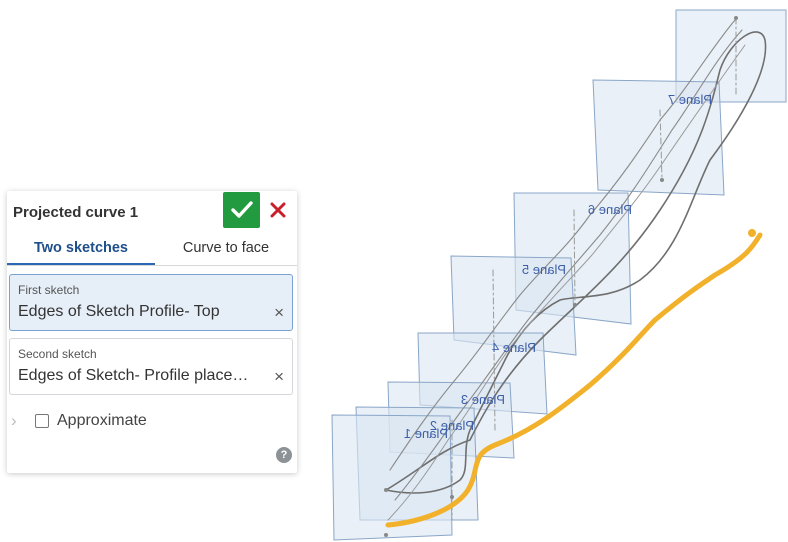  Describe the element at coordinates (102, 420) in the screenshot. I see `approximate-label: Approximate` at that location.